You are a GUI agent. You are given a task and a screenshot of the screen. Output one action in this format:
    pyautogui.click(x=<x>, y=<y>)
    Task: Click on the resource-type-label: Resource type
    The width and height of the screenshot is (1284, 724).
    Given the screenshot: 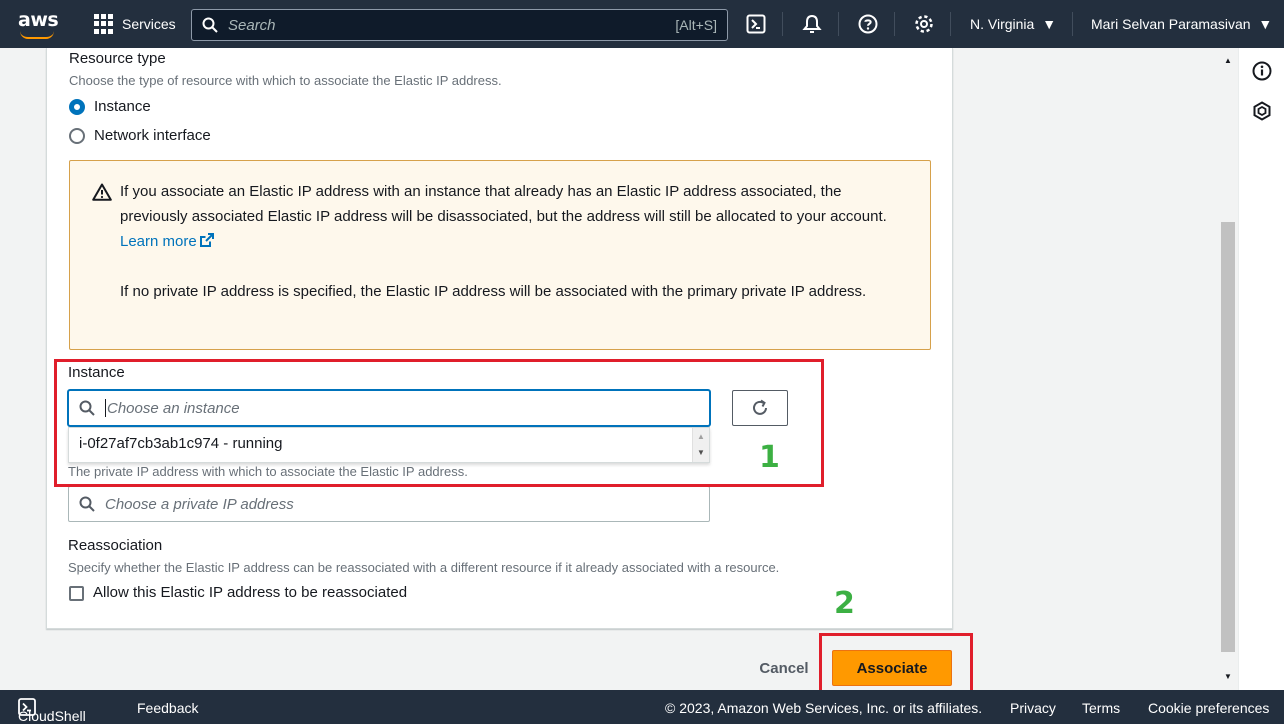 What is the action you would take?
    pyautogui.click(x=117, y=58)
    